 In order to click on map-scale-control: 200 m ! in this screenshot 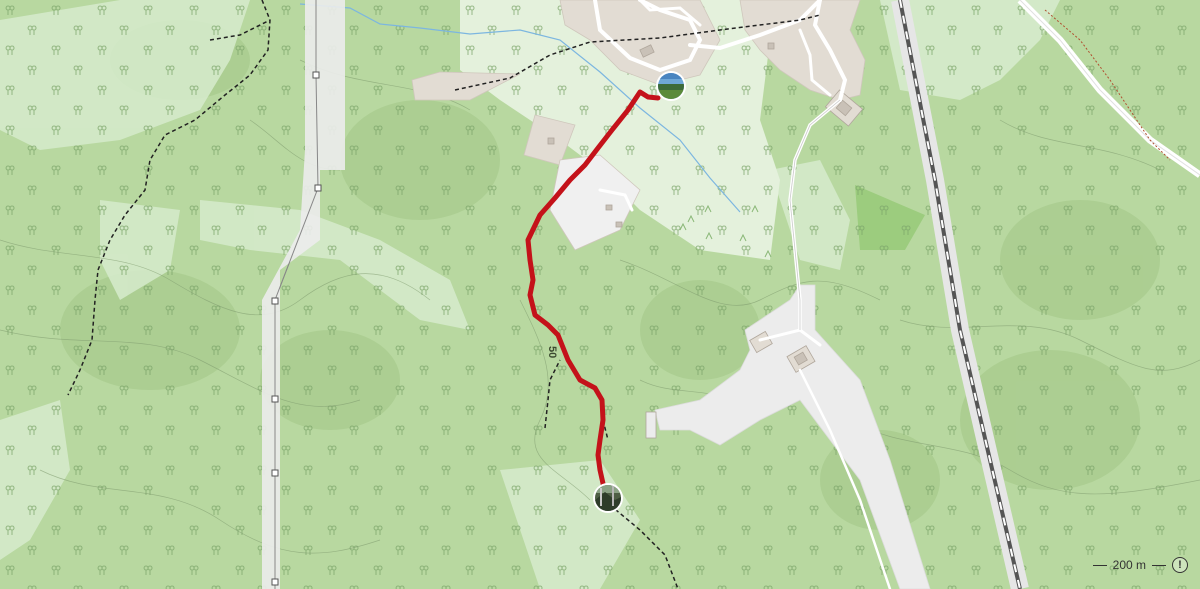, I will do `click(1140, 565)`.